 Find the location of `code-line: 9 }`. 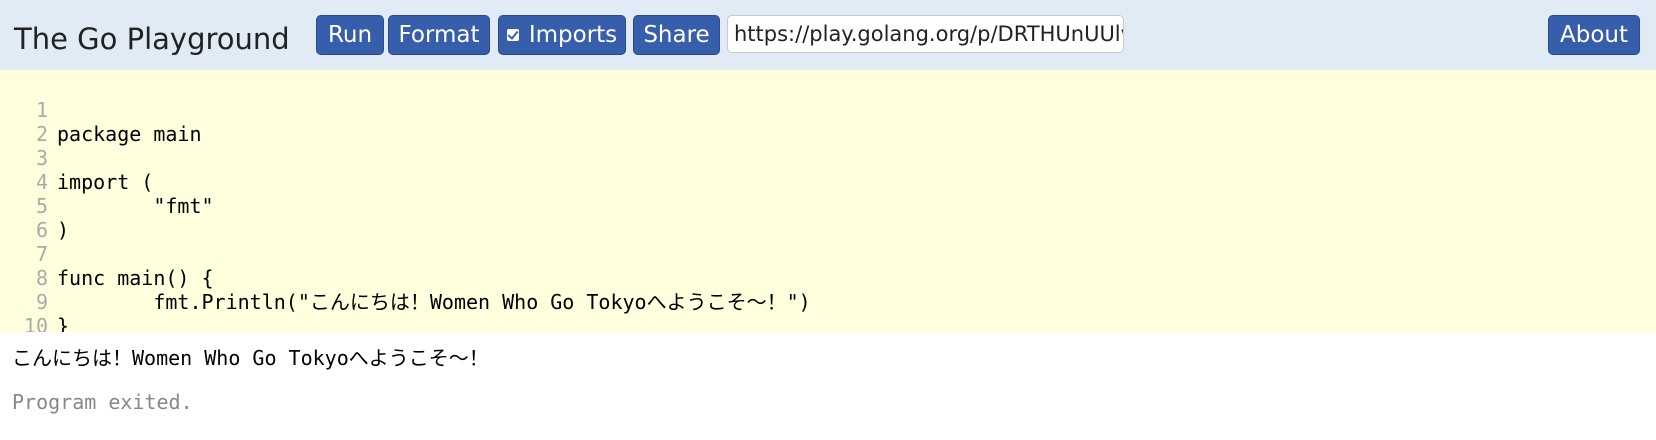

code-line: 9 } is located at coordinates (34, 299).